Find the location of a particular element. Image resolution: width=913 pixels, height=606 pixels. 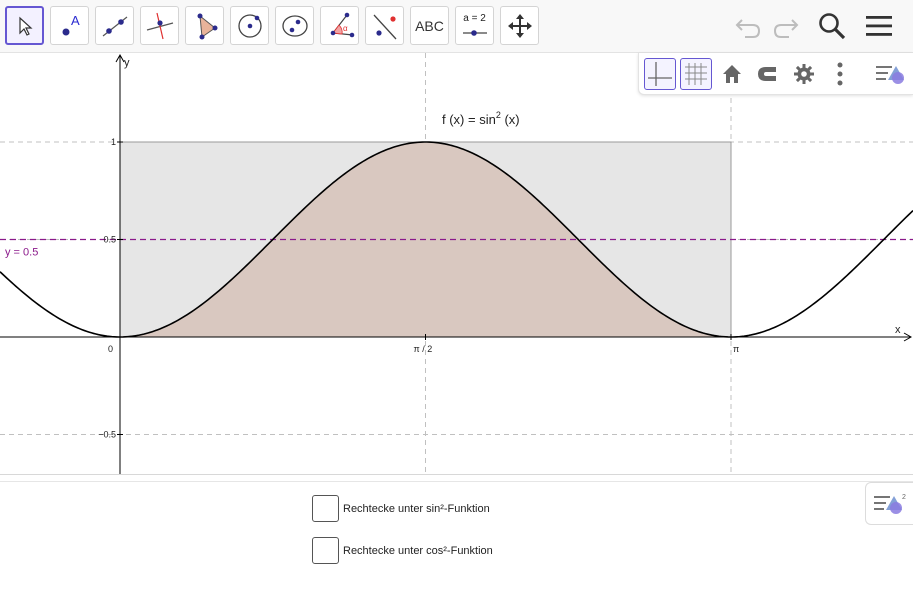

search-icon is located at coordinates (832, 26).